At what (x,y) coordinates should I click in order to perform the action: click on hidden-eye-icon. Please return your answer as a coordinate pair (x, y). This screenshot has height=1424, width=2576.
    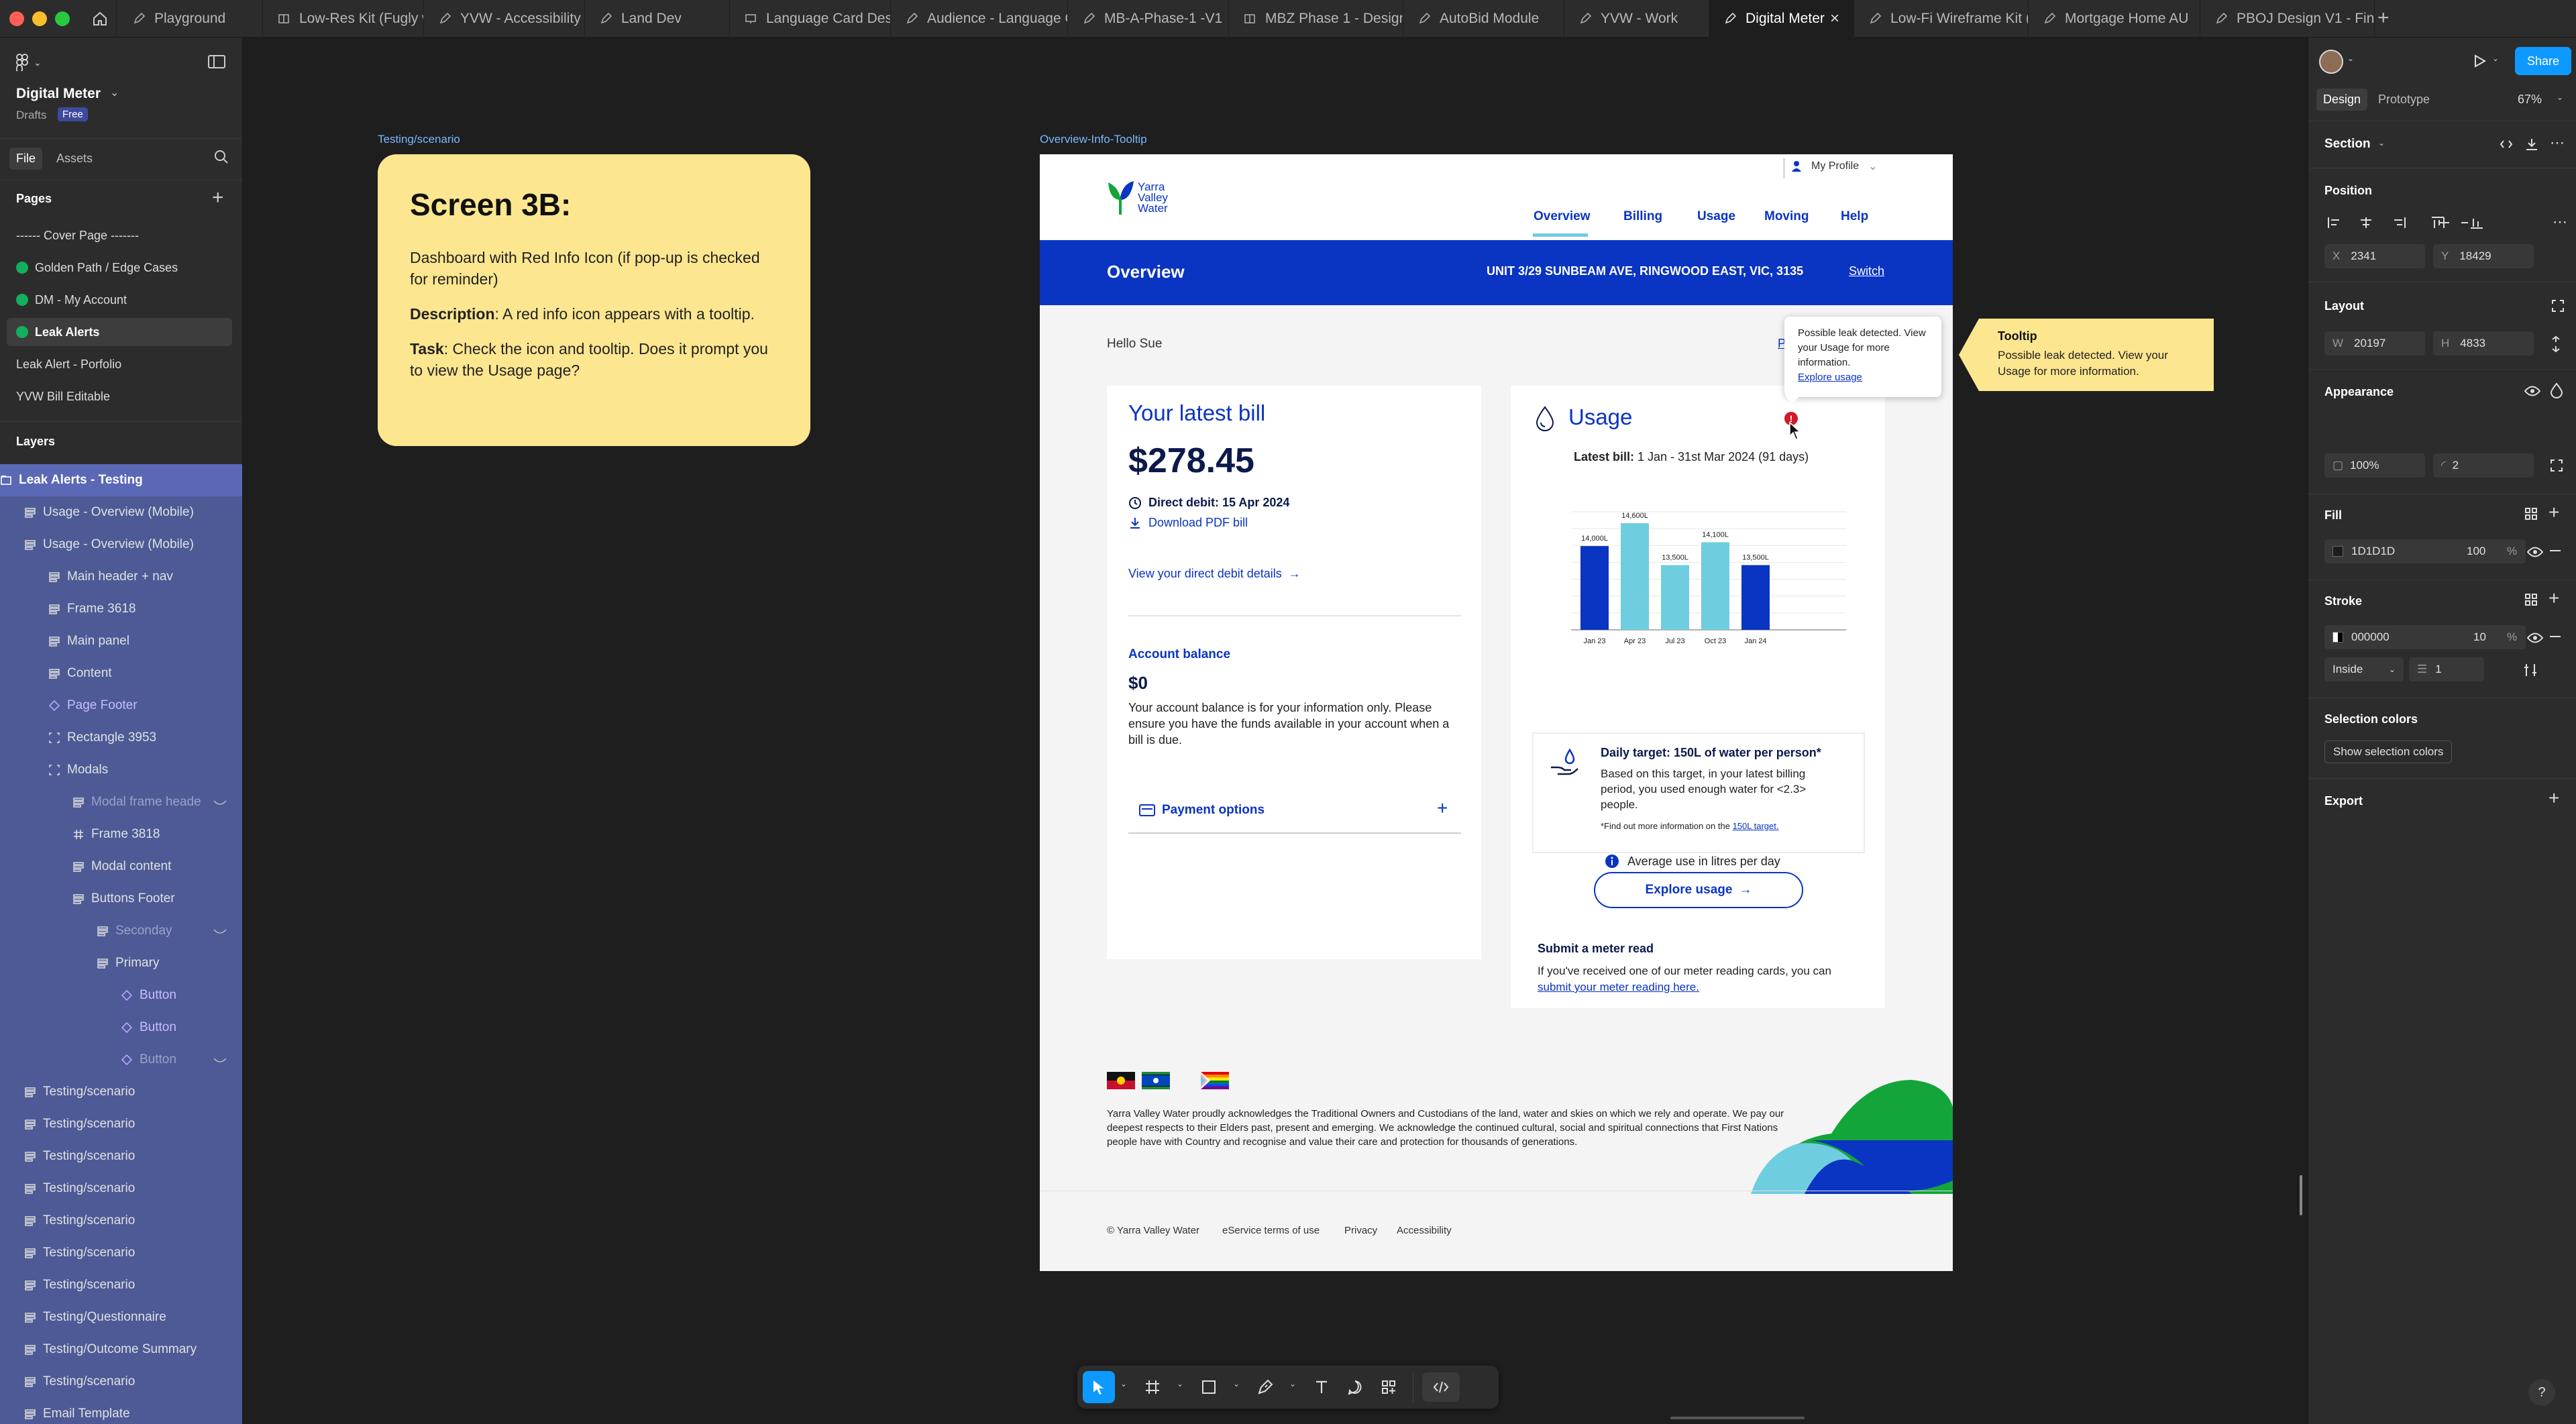
    Looking at the image, I should click on (220, 932).